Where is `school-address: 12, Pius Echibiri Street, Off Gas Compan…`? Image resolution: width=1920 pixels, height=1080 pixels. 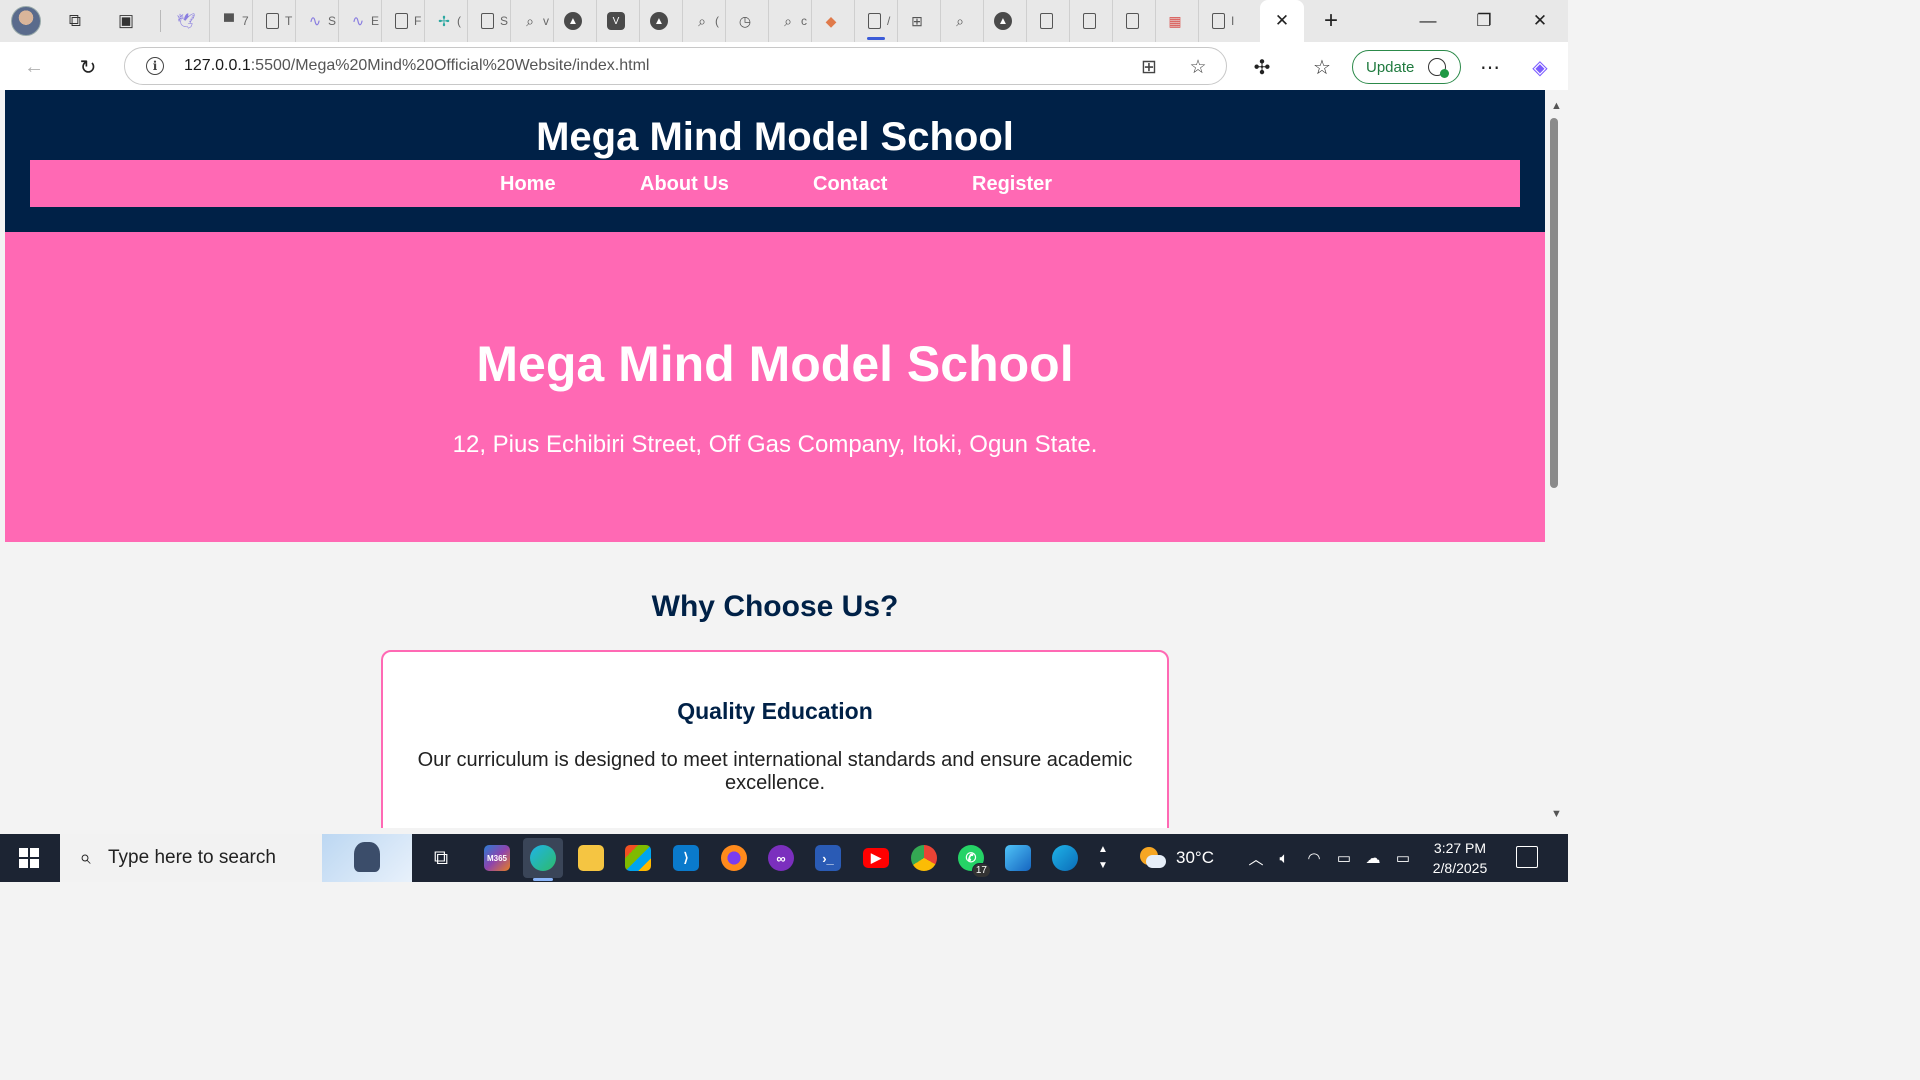 school-address: 12, Pius Echibiri Street, Off Gas Compan… is located at coordinates (775, 444).